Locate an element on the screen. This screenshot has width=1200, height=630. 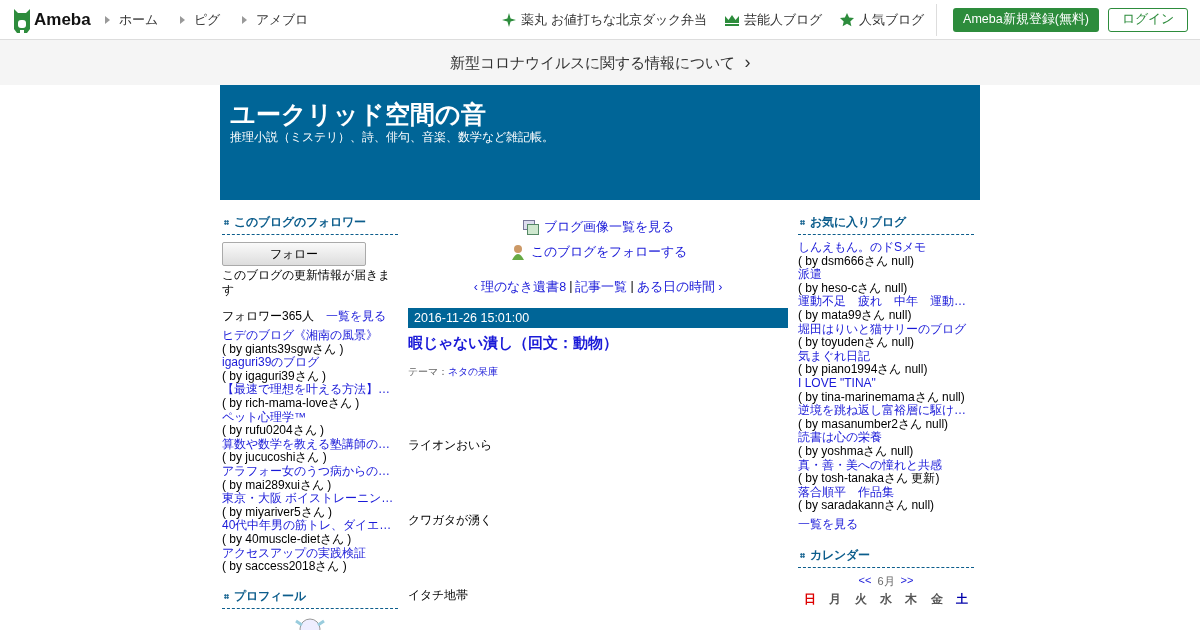
section-heading: このブログのフォロワー is located at coordinates (310, 224).